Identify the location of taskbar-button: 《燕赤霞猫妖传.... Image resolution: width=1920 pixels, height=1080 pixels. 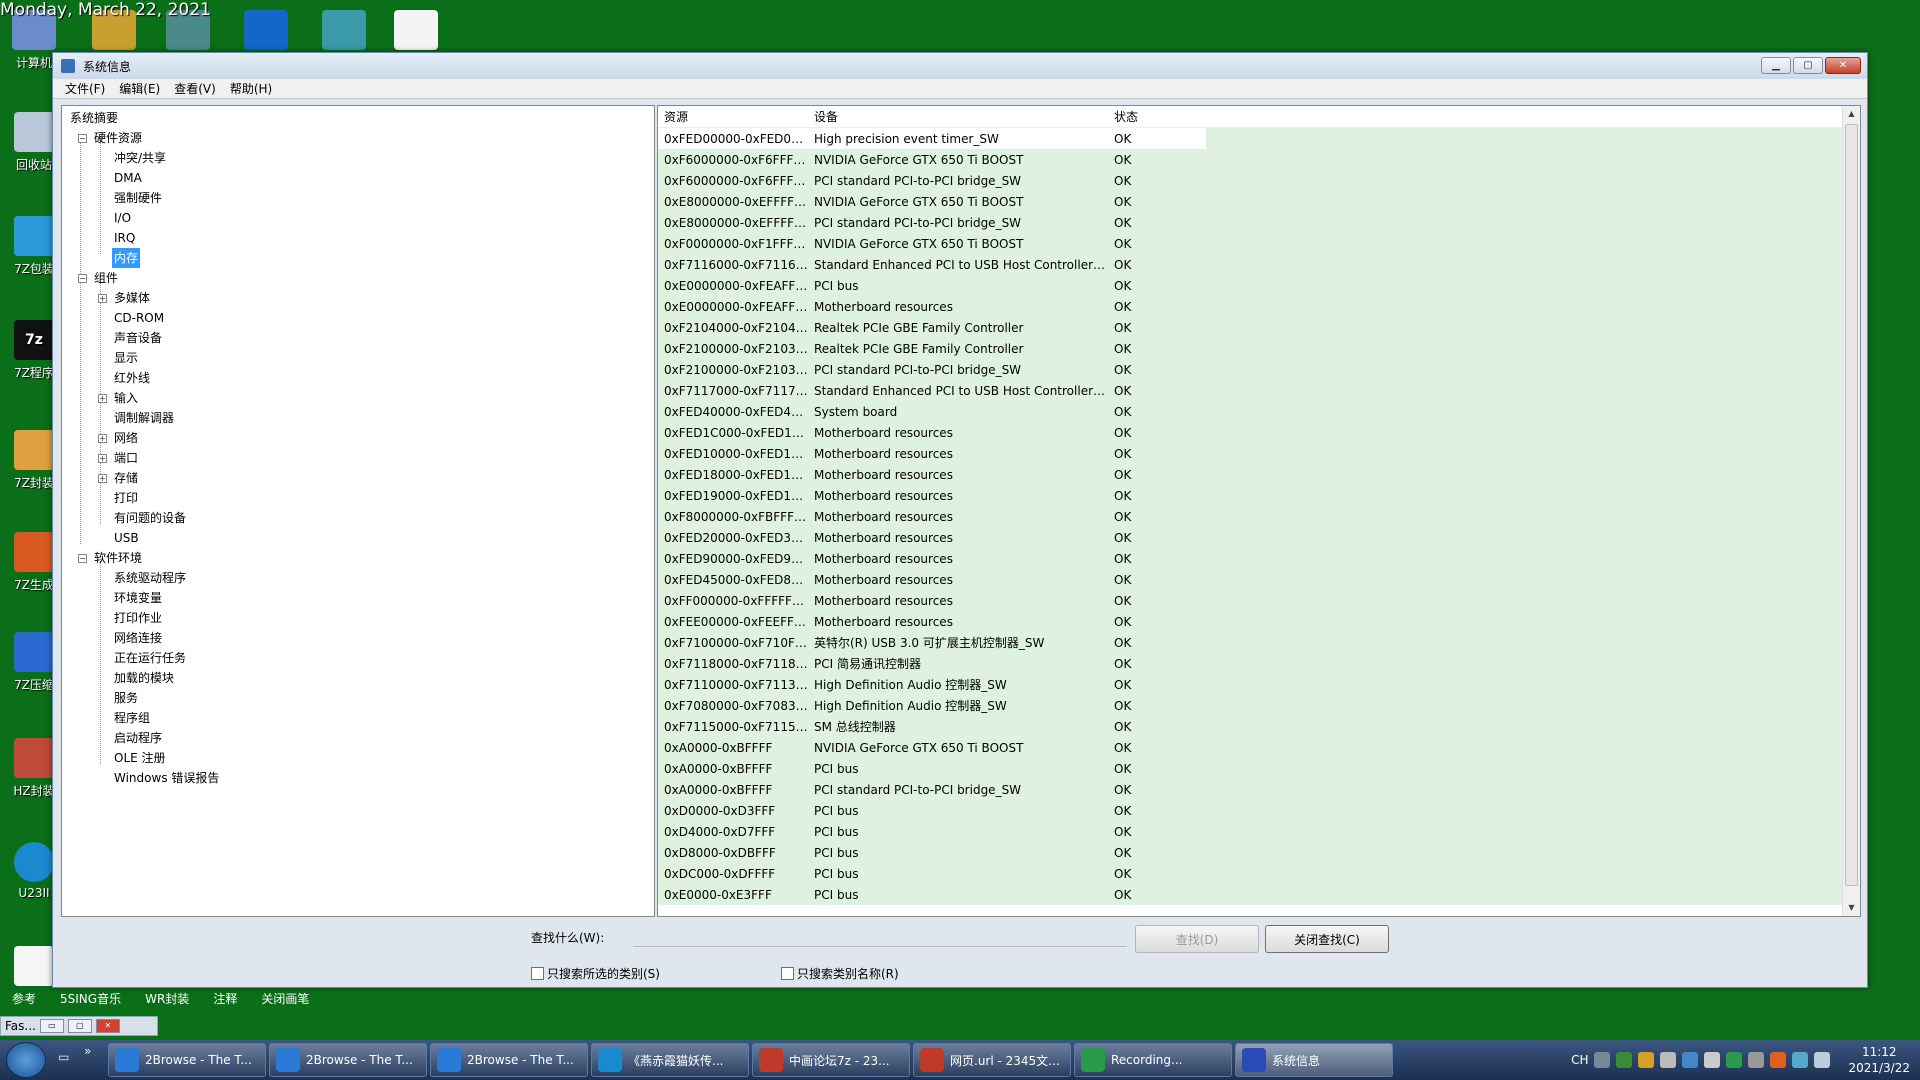
(670, 1060).